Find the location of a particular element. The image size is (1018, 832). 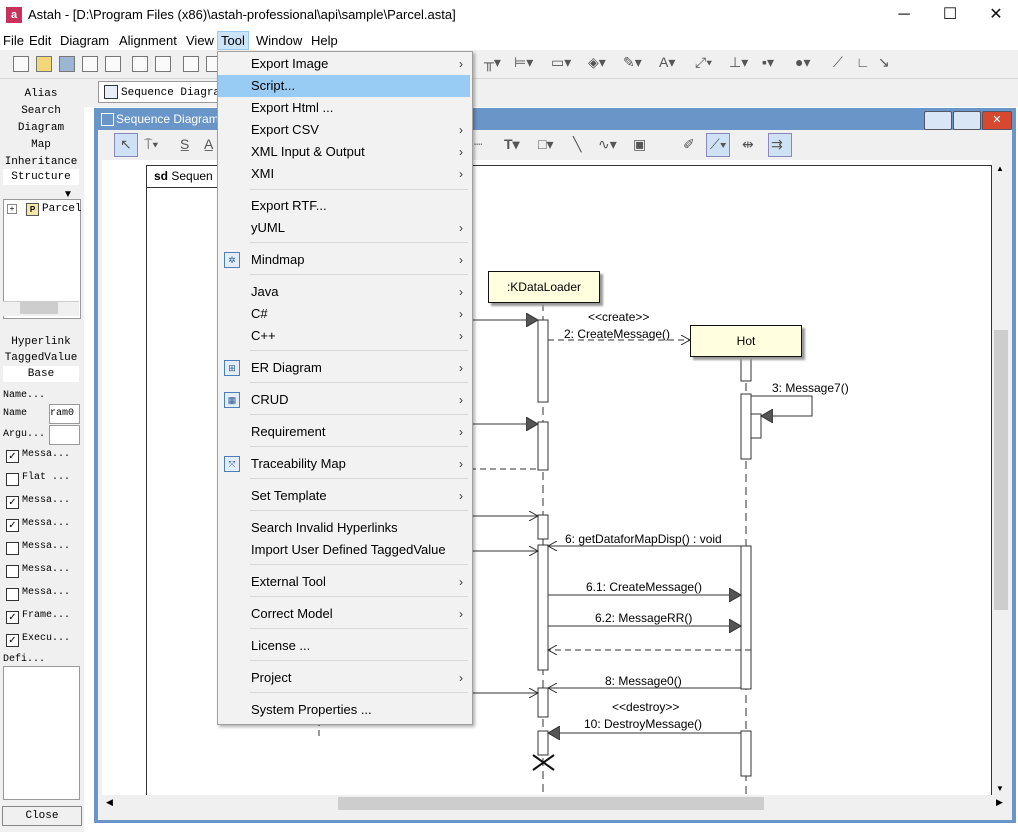

destroy-stereotype-label: <<destroy>> is located at coordinates (646, 707).